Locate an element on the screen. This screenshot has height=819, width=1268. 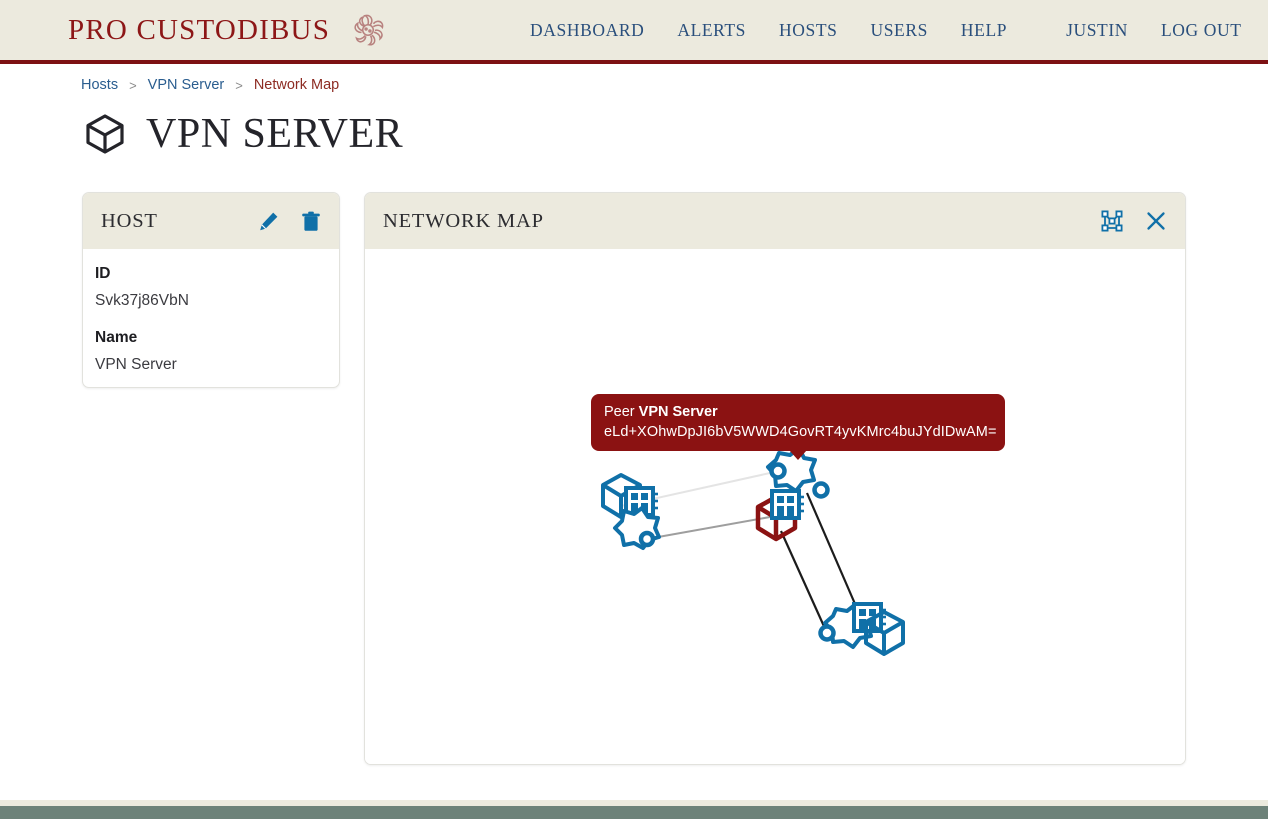
cube-icon is located at coordinates (105, 134).